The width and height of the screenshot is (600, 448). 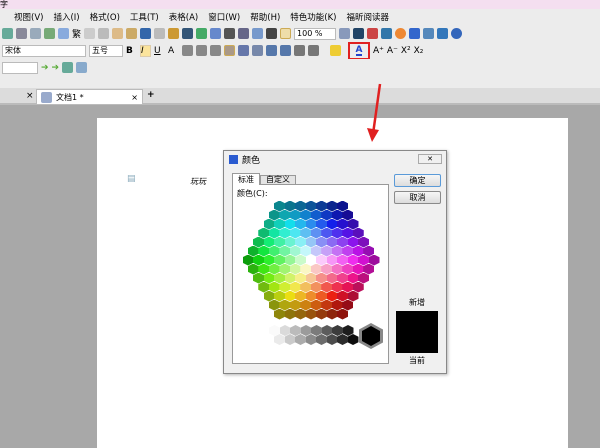 What do you see at coordinates (106, 50) in the screenshot?
I see `font-size-select: 五号` at bounding box center [106, 50].